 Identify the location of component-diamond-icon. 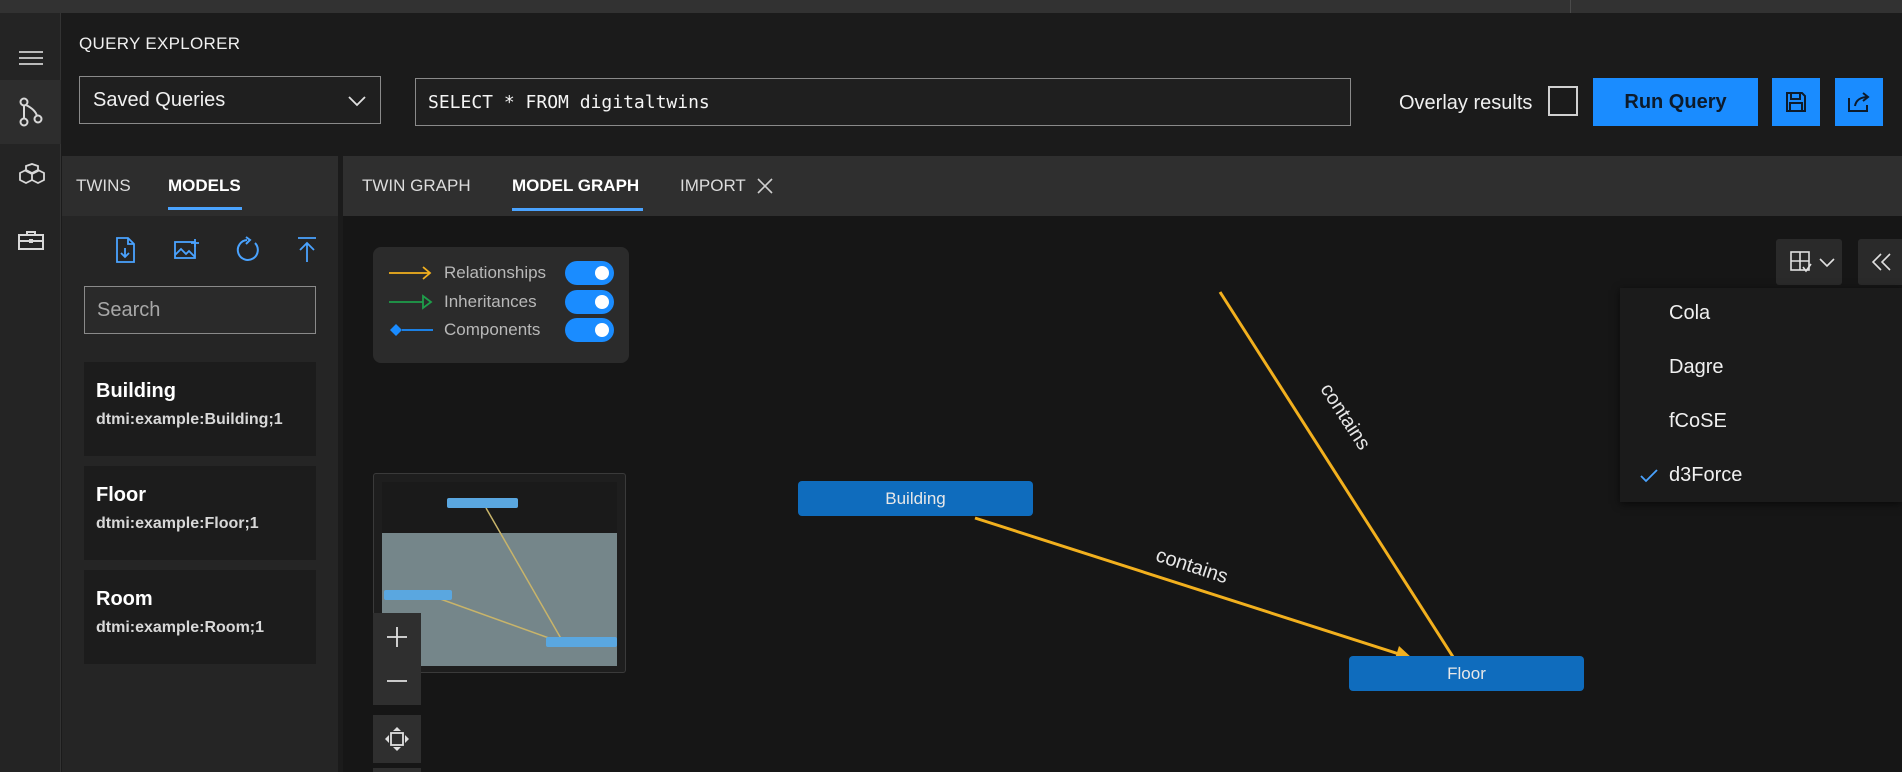
(411, 330).